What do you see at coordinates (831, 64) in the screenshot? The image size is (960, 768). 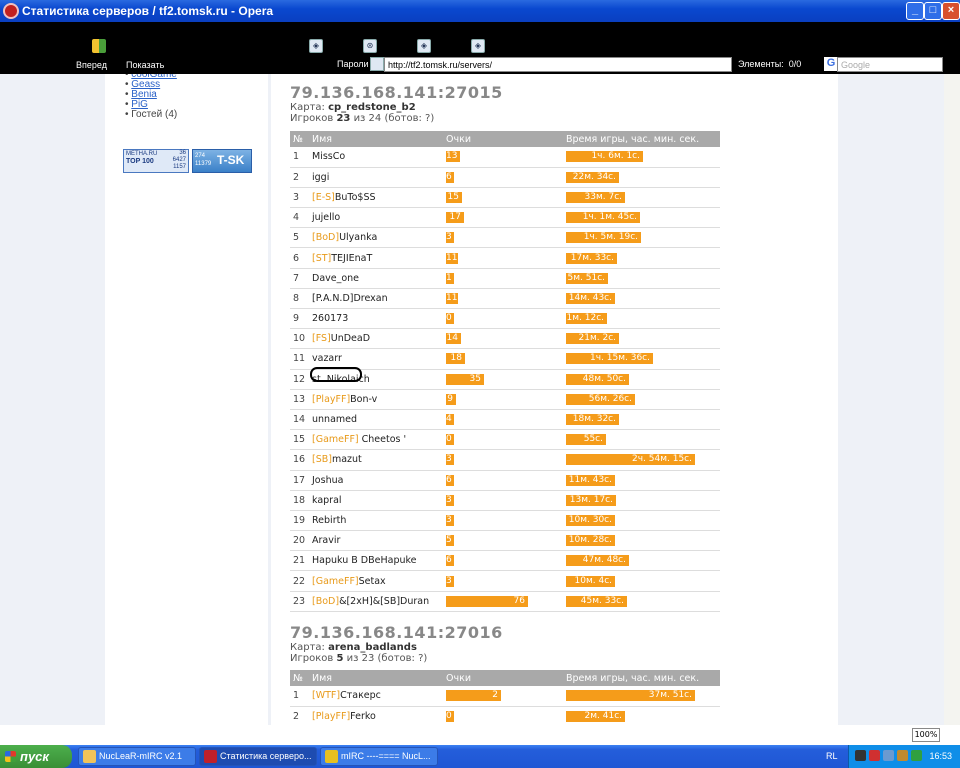 I see `google-icon: G` at bounding box center [831, 64].